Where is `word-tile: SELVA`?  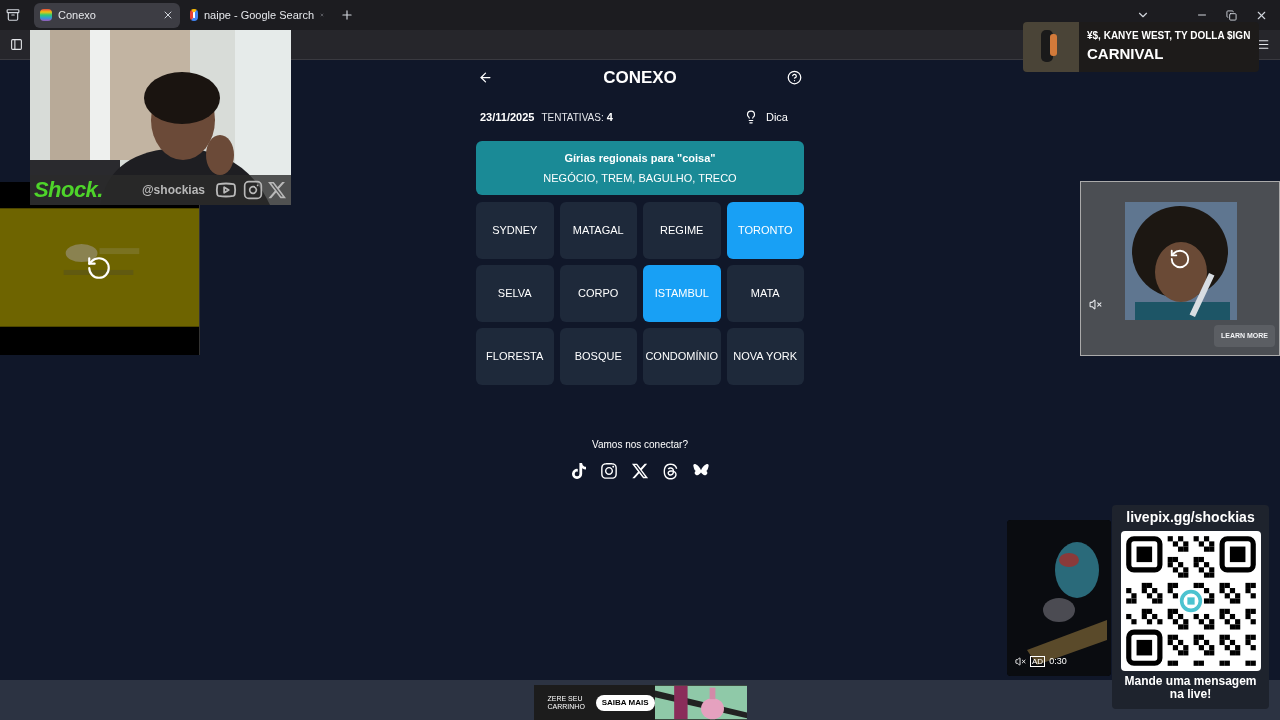 word-tile: SELVA is located at coordinates (515, 293).